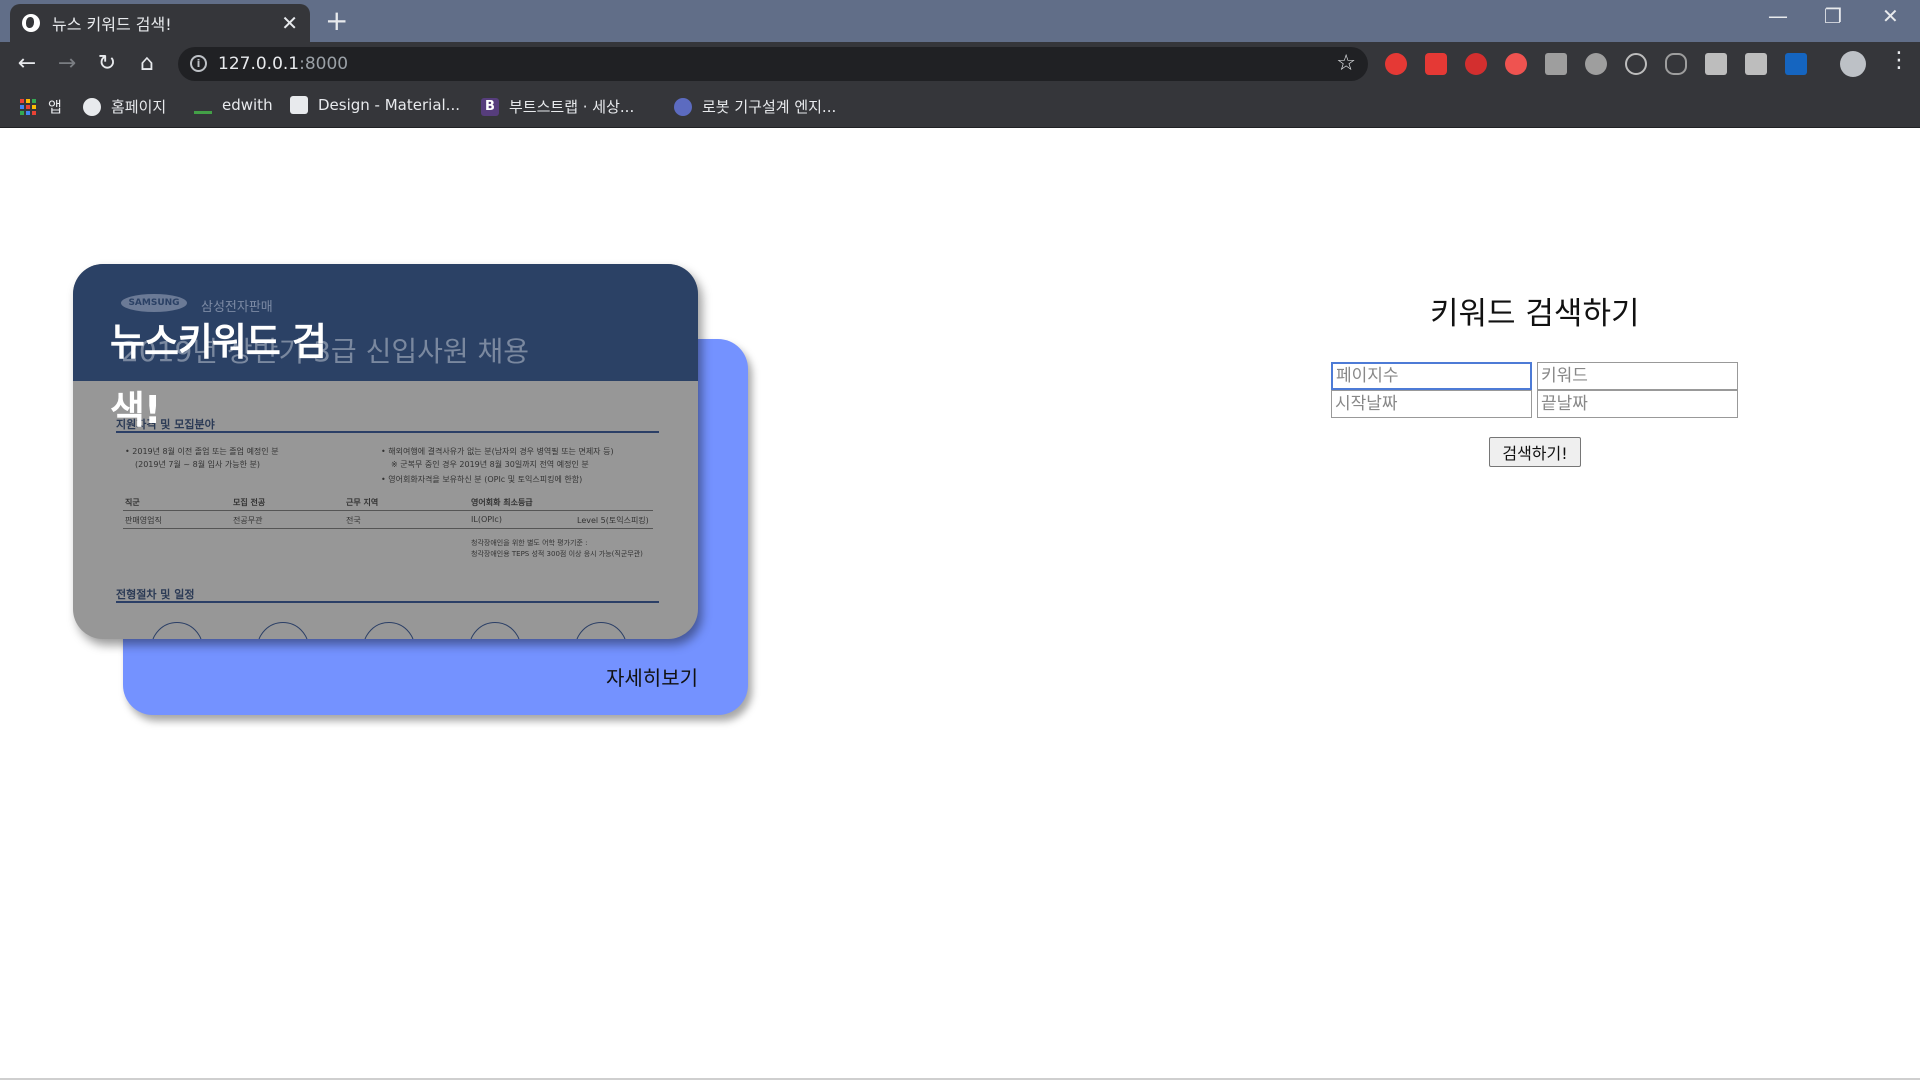  Describe the element at coordinates (147, 64) in the screenshot. I see `home-icon: ⌂` at that location.